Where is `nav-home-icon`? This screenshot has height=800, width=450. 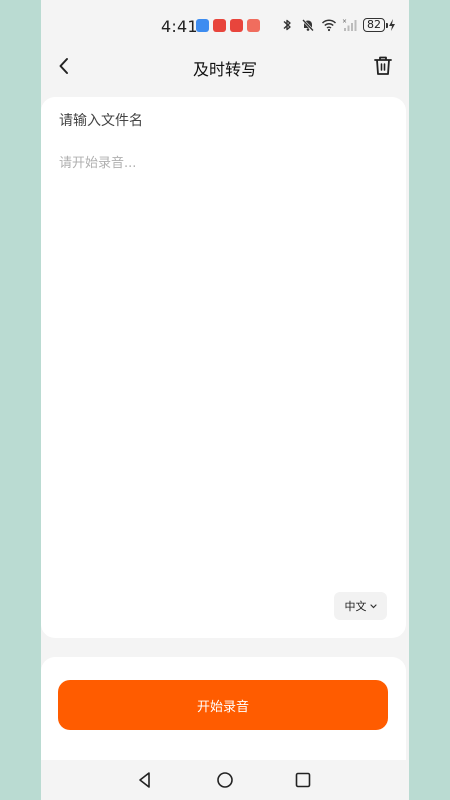
nav-home-icon is located at coordinates (225, 780).